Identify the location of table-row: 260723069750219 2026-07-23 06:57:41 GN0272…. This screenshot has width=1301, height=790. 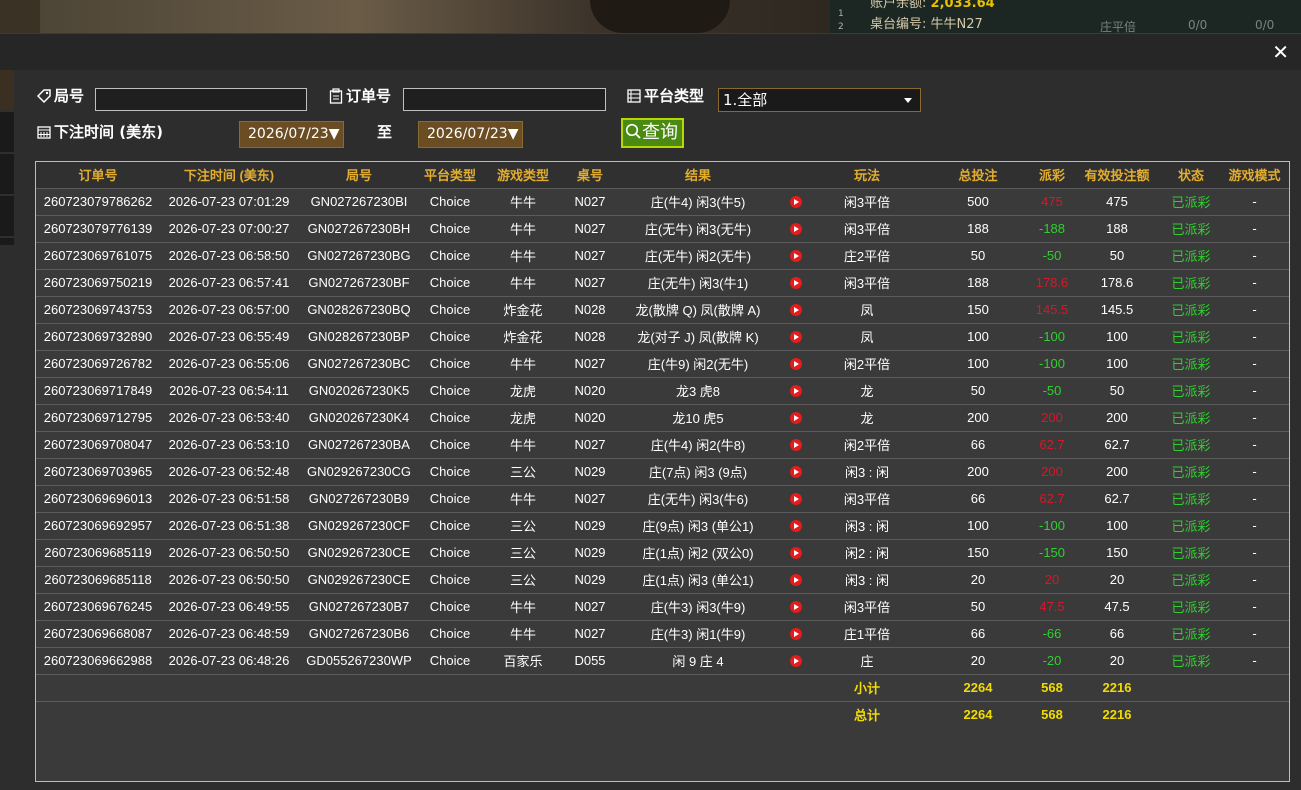
(662, 282).